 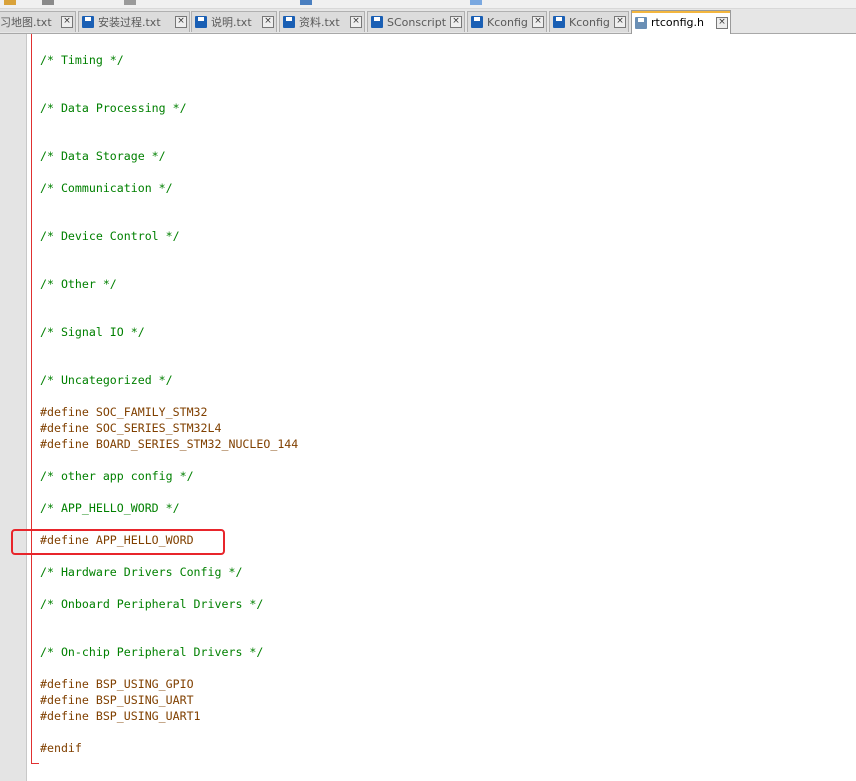 What do you see at coordinates (113, 108) in the screenshot?
I see `code-line: /* Data Processing */` at bounding box center [113, 108].